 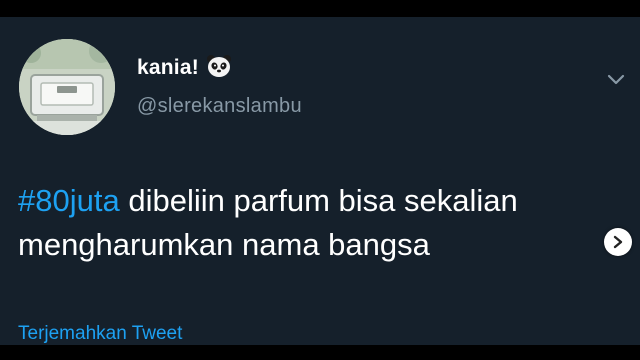 What do you see at coordinates (224, 244) in the screenshot?
I see `tweet-text-line-2: mengharumkan nama bangsa` at bounding box center [224, 244].